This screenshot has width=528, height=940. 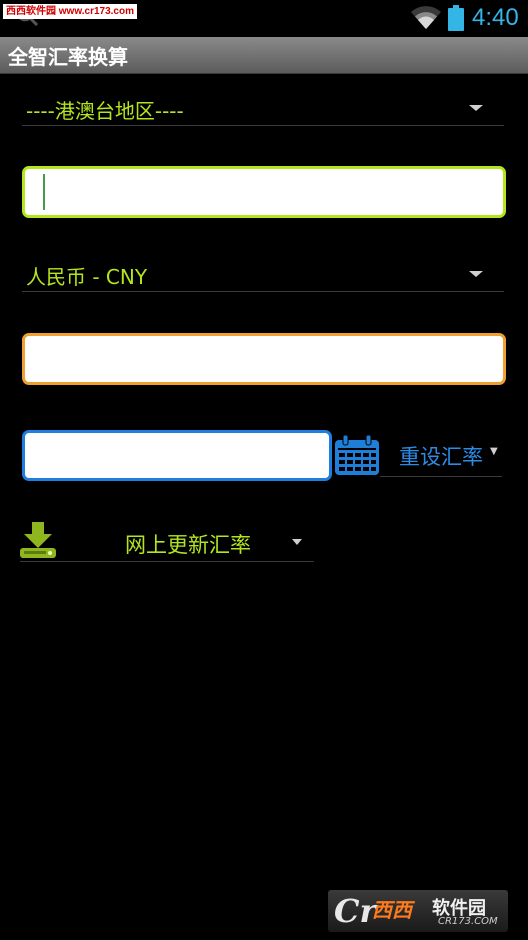 I want to click on amount-from-input, so click(x=264, y=192).